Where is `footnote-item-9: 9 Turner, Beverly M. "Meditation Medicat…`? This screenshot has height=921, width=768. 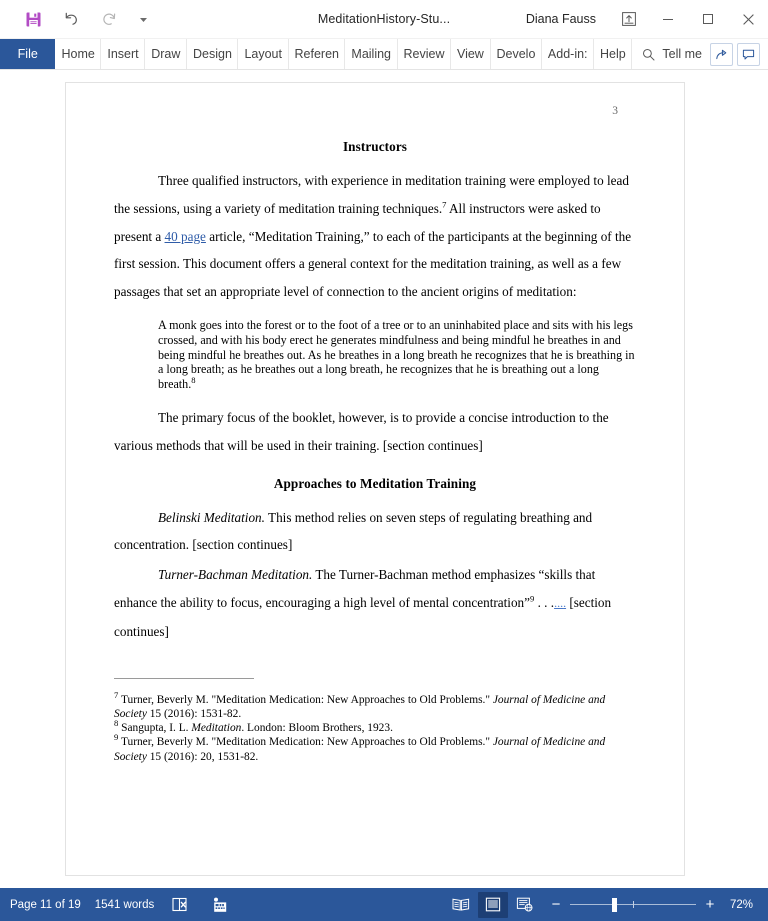 footnote-item-9: 9 Turner, Beverly M. "Meditation Medicat… is located at coordinates (375, 748).